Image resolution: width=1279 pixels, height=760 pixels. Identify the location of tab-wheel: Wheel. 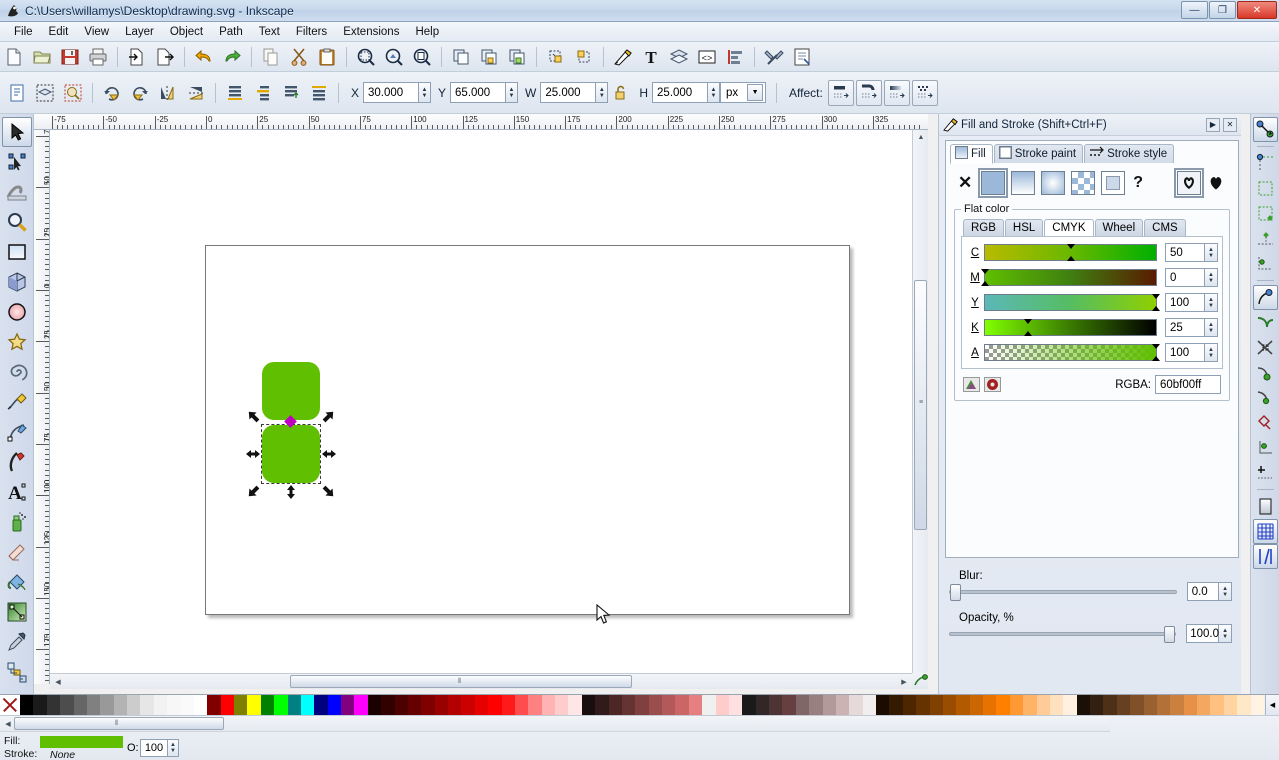
(1119, 227).